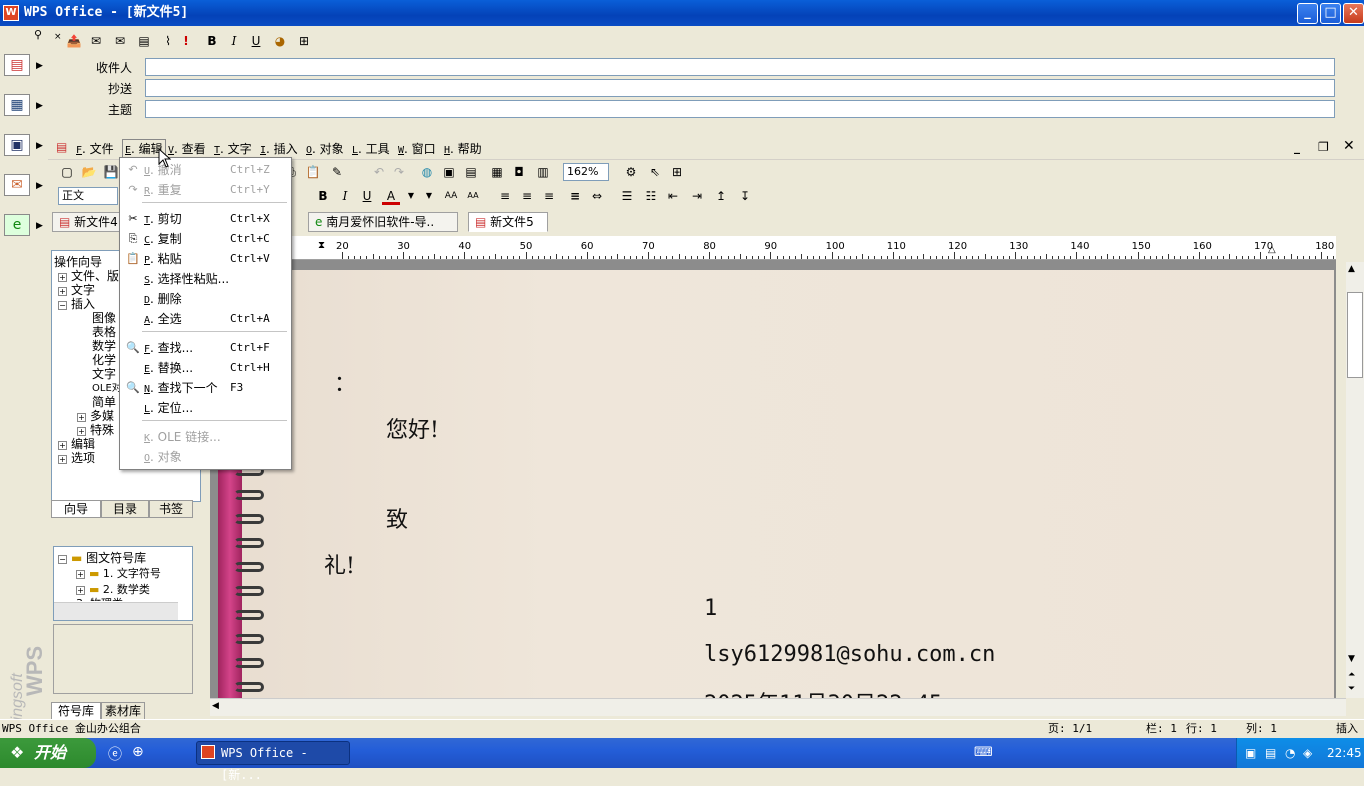 The image size is (1364, 786). I want to click on presentation-module-icon: ▣, so click(17, 145).